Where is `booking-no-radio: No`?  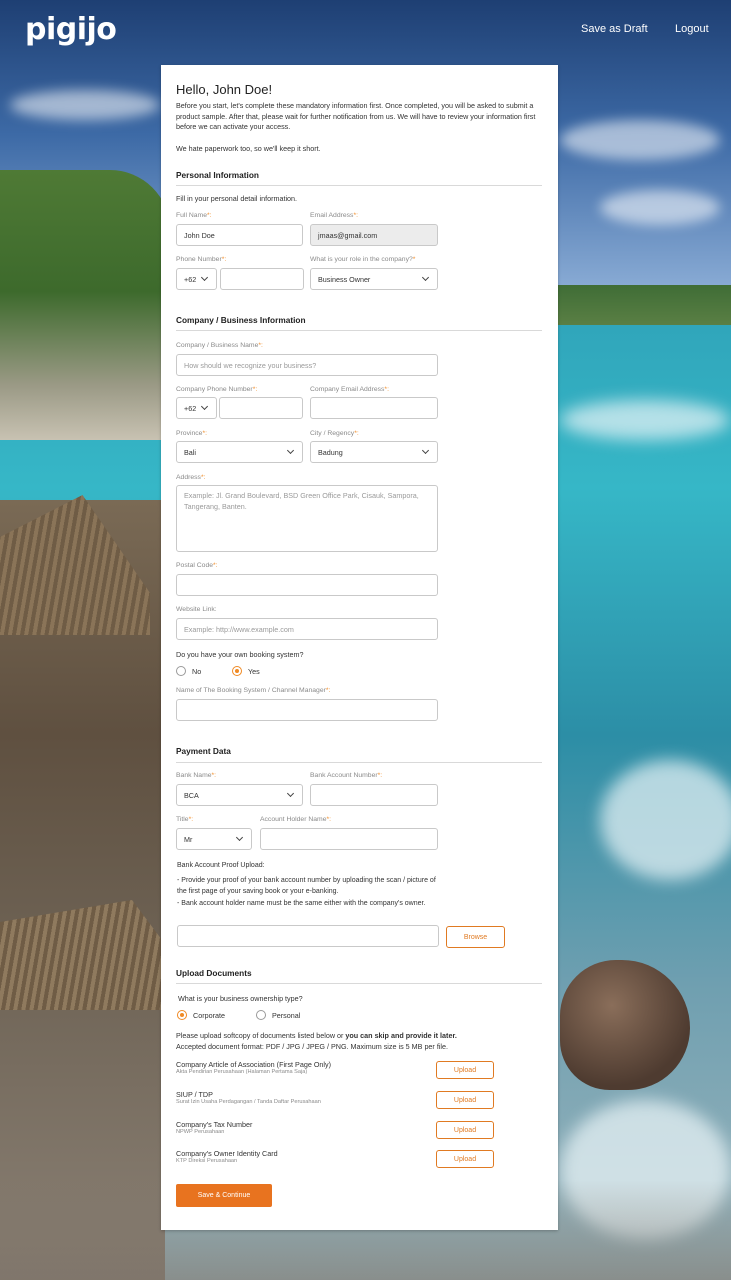
booking-no-radio: No is located at coordinates (188, 671).